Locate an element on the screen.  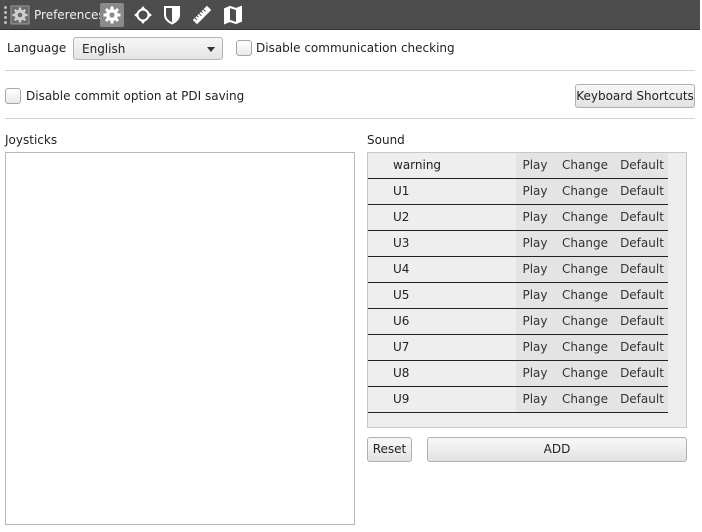
map-button is located at coordinates (233, 15).